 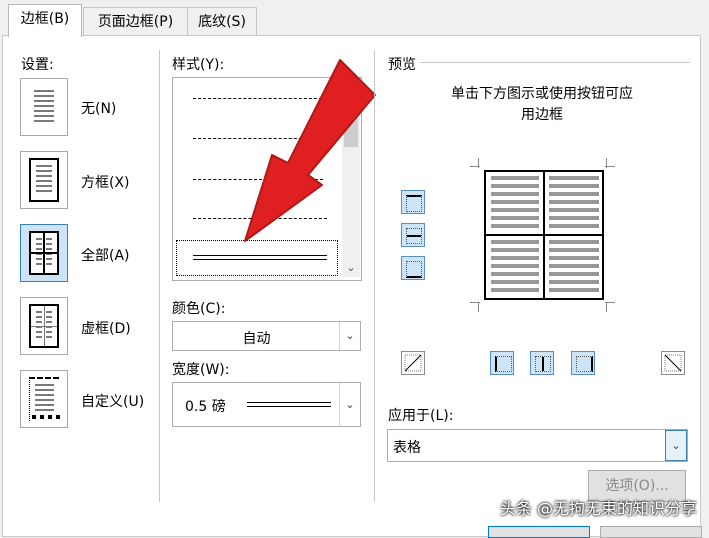 What do you see at coordinates (201, 370) in the screenshot?
I see `width-title: 宽度(W):` at bounding box center [201, 370].